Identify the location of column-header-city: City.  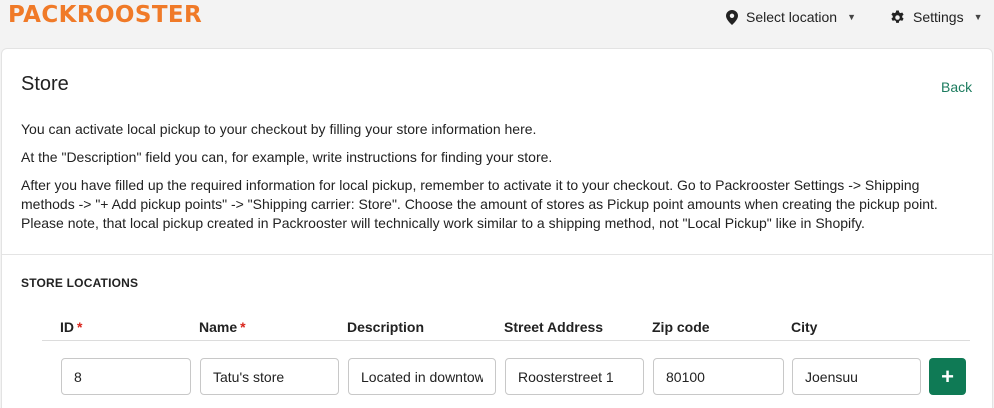
(804, 327).